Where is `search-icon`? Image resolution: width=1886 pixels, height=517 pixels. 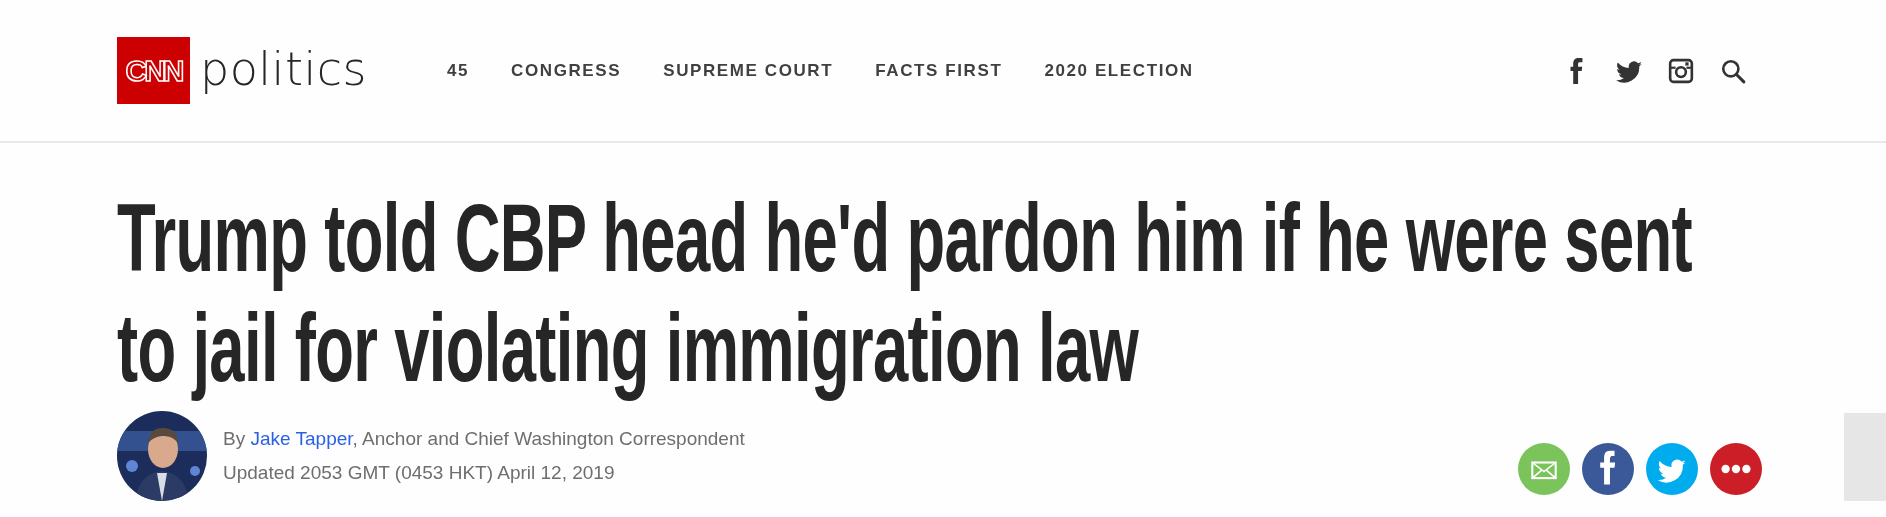 search-icon is located at coordinates (1733, 70).